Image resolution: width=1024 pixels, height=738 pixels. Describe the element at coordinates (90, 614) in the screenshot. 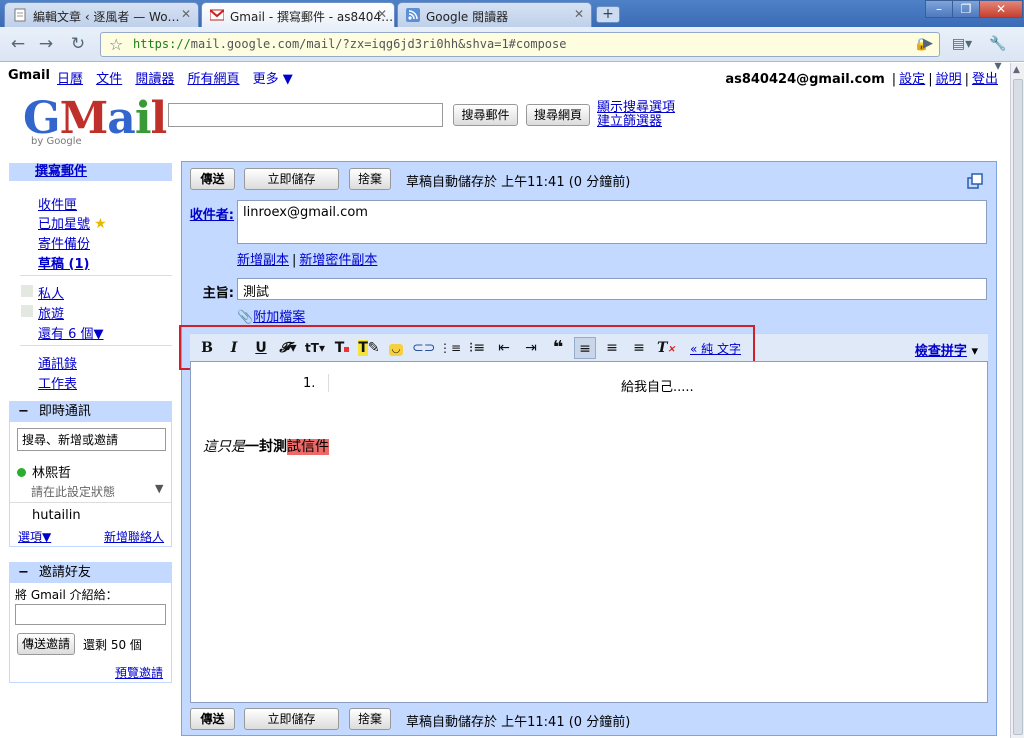

I see `invite-email-input` at that location.